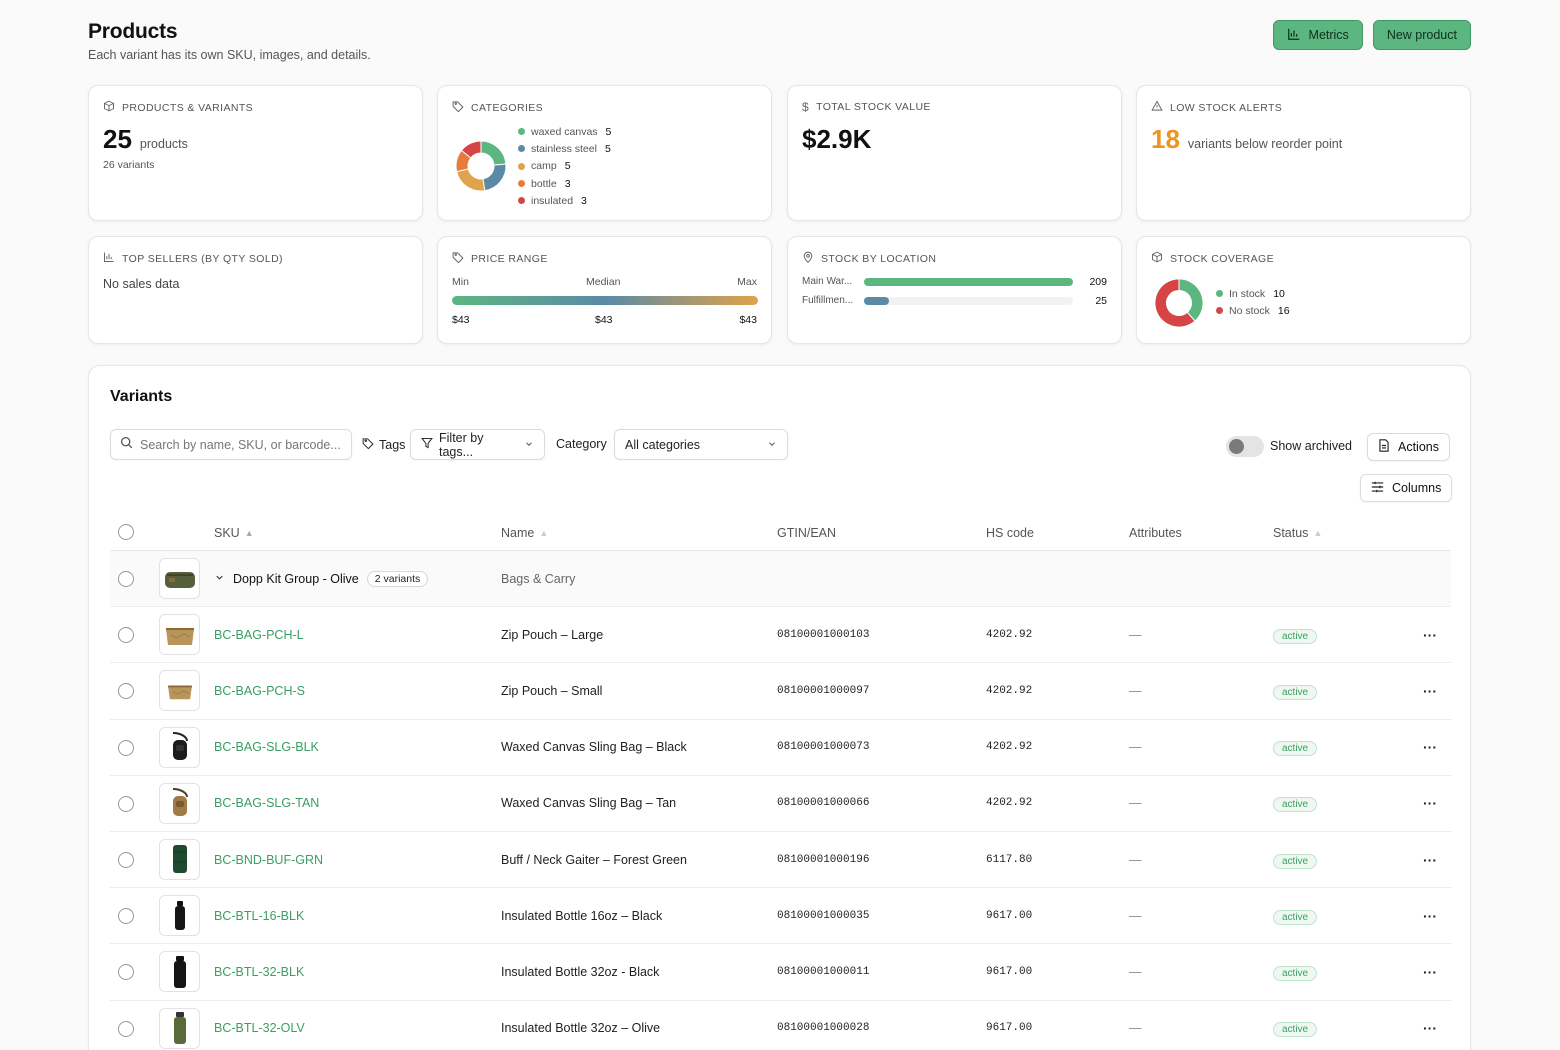  What do you see at coordinates (1010, 533) in the screenshot?
I see `hs-code-column-header: HS code` at bounding box center [1010, 533].